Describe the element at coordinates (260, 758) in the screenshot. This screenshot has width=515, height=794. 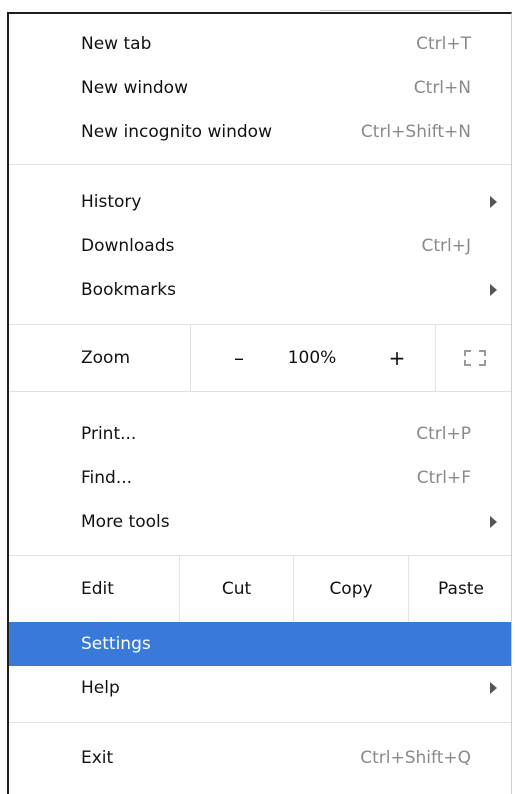
I see `menu-item-exit: Exit Ctrl+Shift+Q` at that location.